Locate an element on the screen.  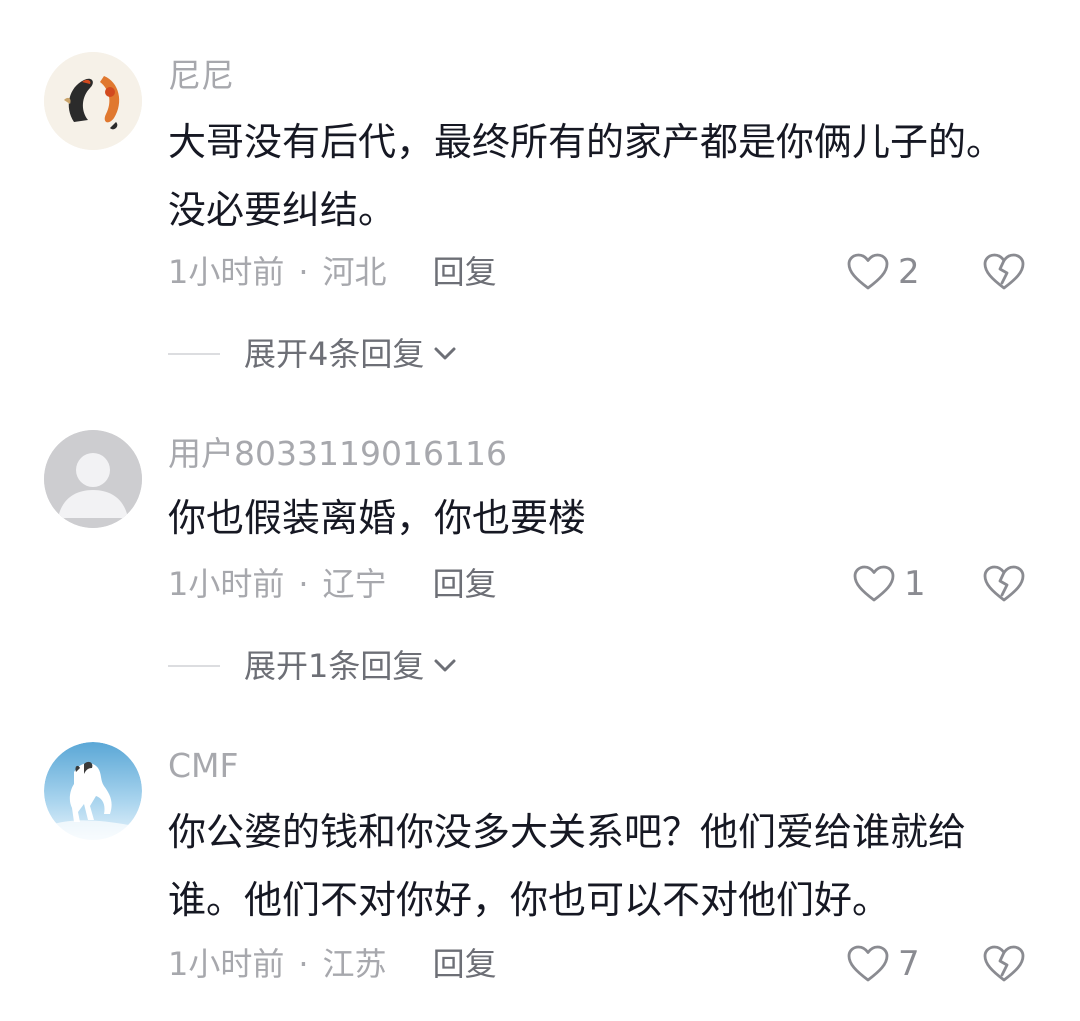
like-button: 7 is located at coordinates (883, 964).